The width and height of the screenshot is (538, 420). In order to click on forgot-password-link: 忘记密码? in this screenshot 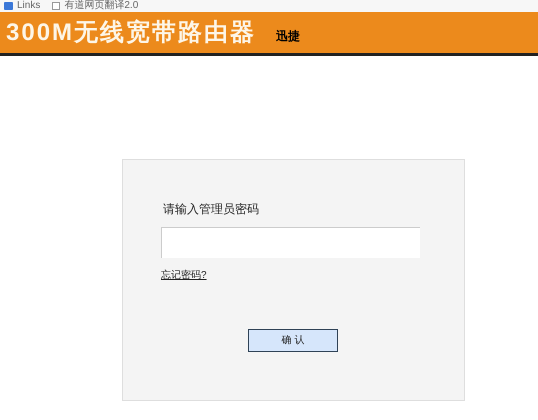, I will do `click(184, 275)`.